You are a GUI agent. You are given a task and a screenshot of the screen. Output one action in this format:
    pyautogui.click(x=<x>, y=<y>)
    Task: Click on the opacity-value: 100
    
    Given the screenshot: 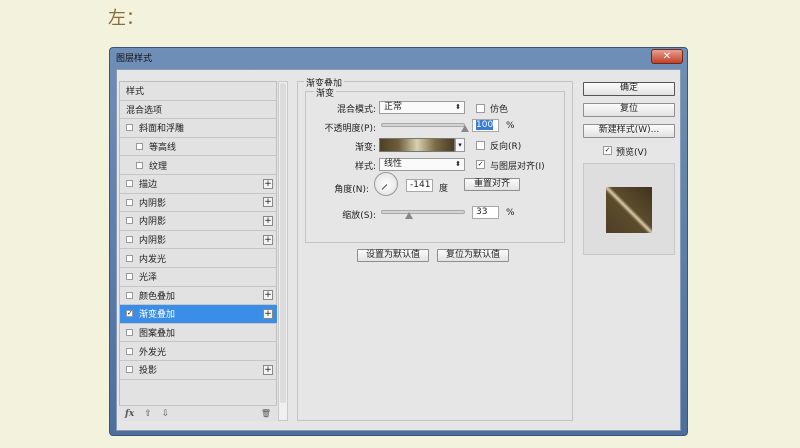 What is the action you would take?
    pyautogui.click(x=485, y=125)
    